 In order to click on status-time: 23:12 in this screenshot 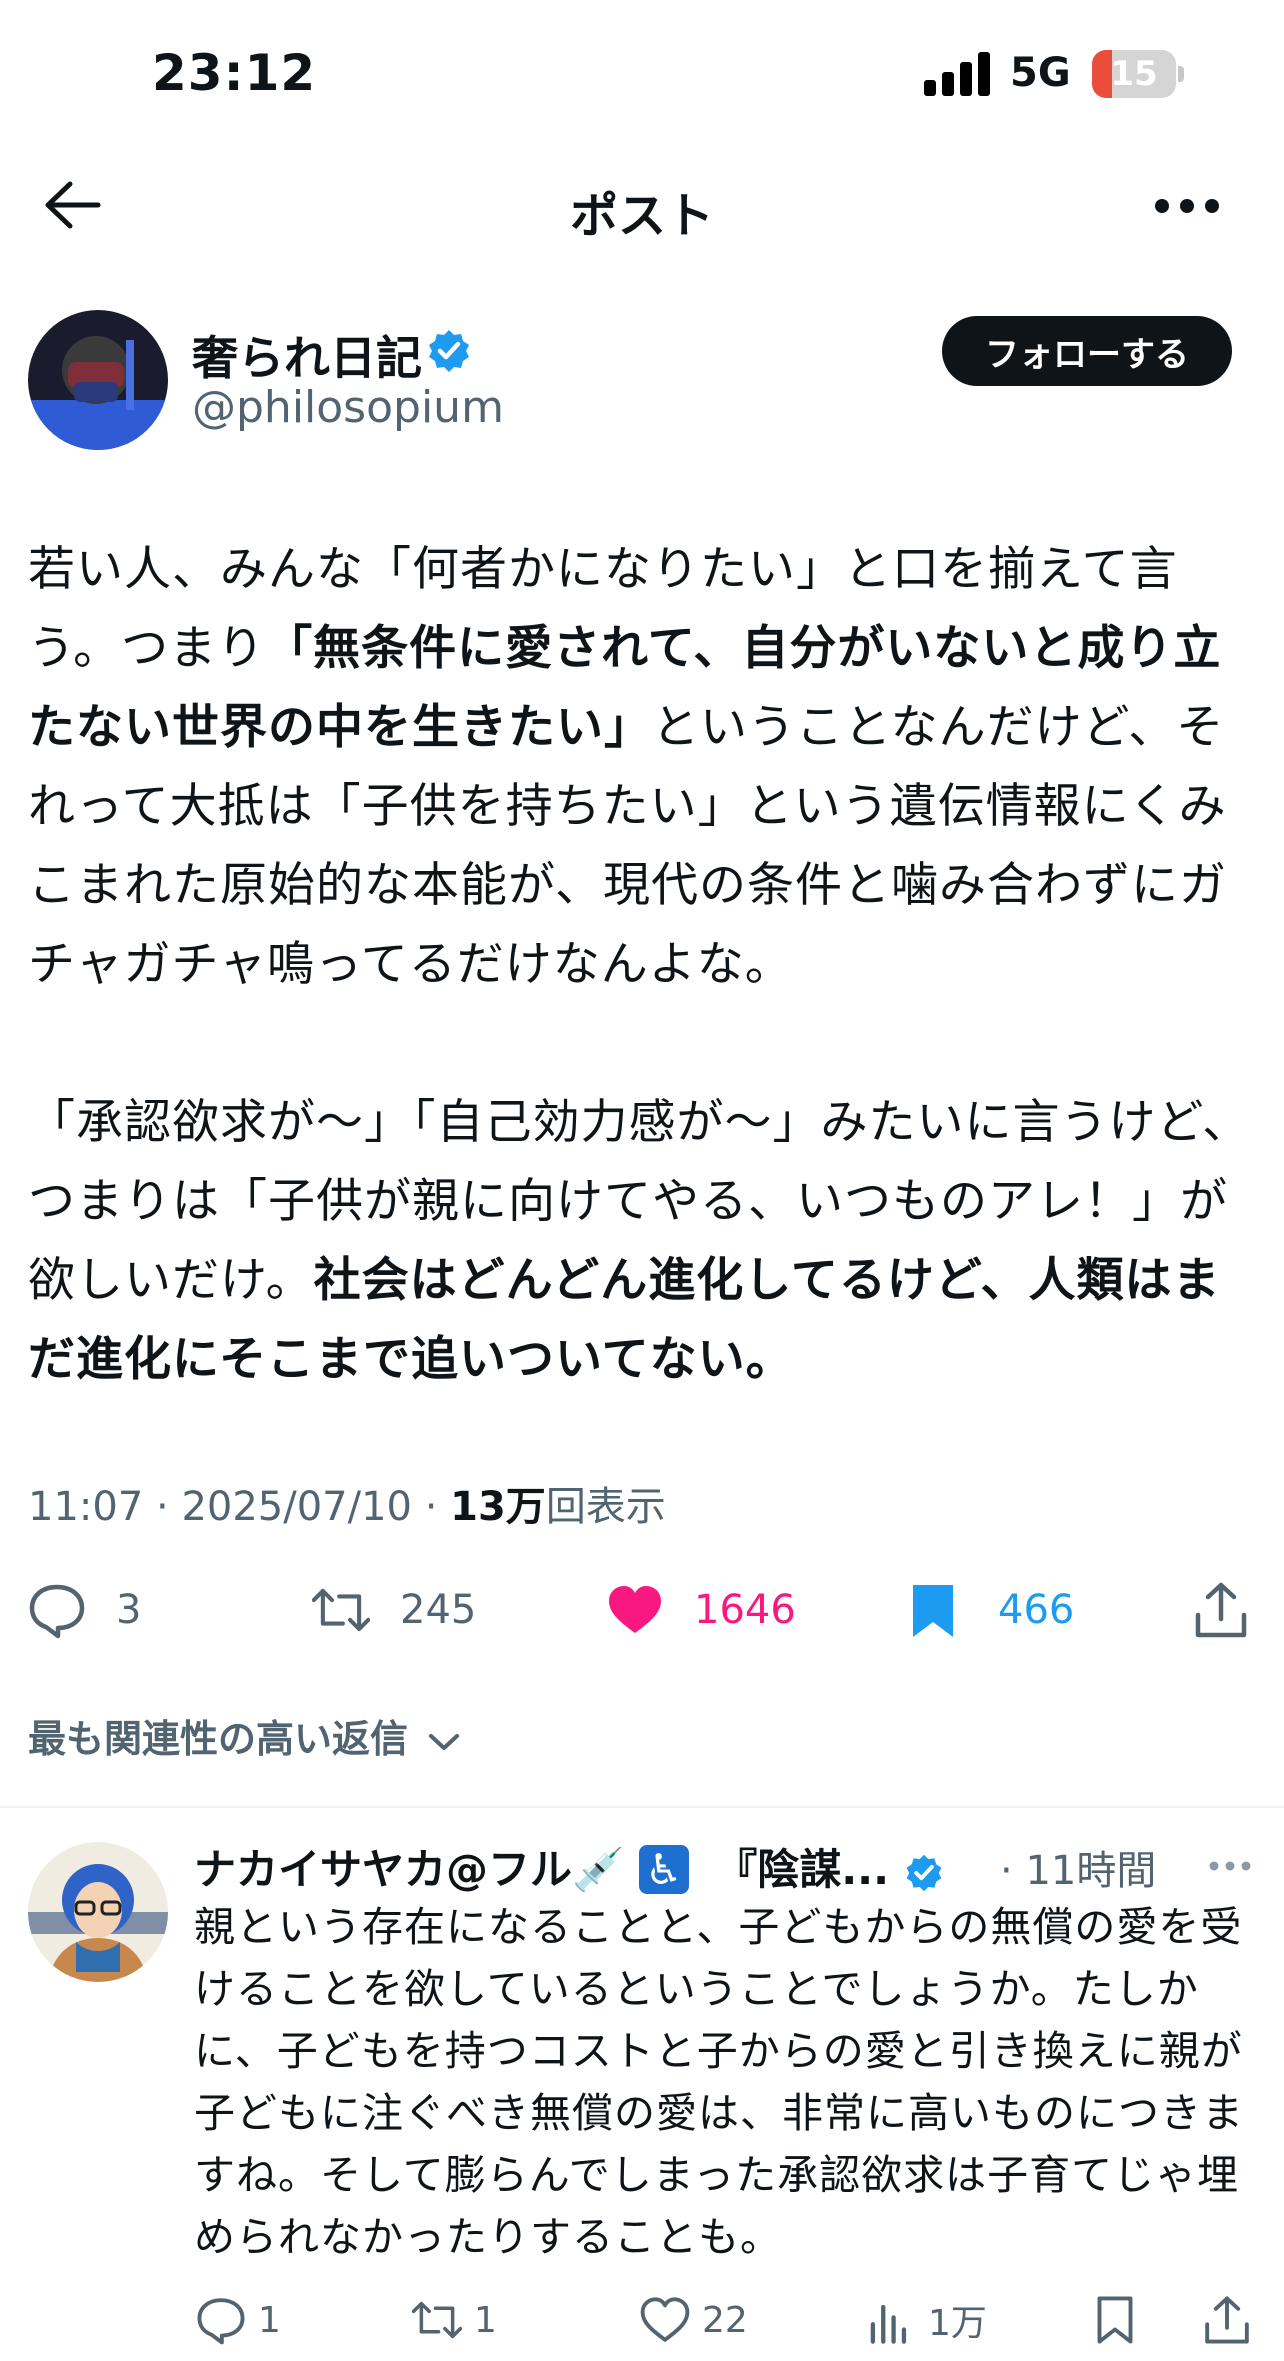, I will do `click(234, 73)`.